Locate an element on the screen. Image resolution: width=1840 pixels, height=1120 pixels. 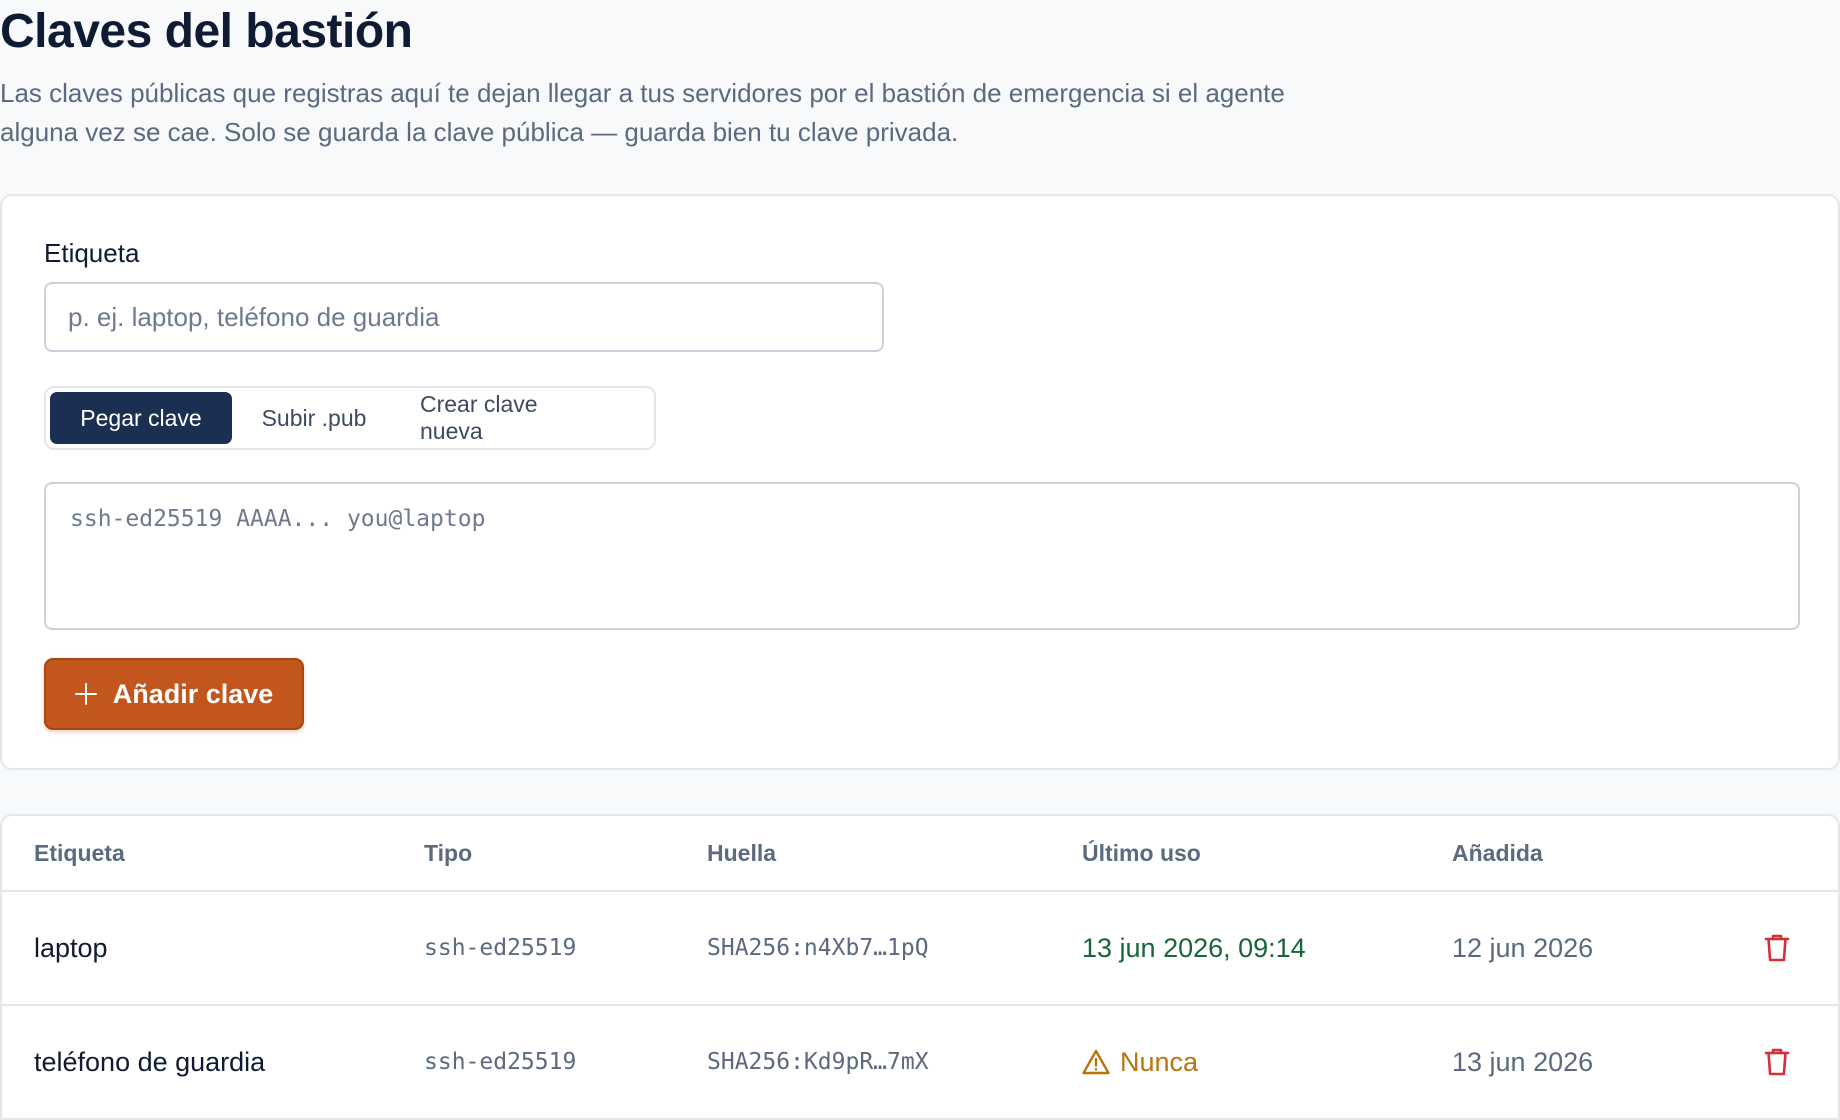
key-source-tabs: Pegar clave Subir .pub Crear clave nueva is located at coordinates (350, 418).